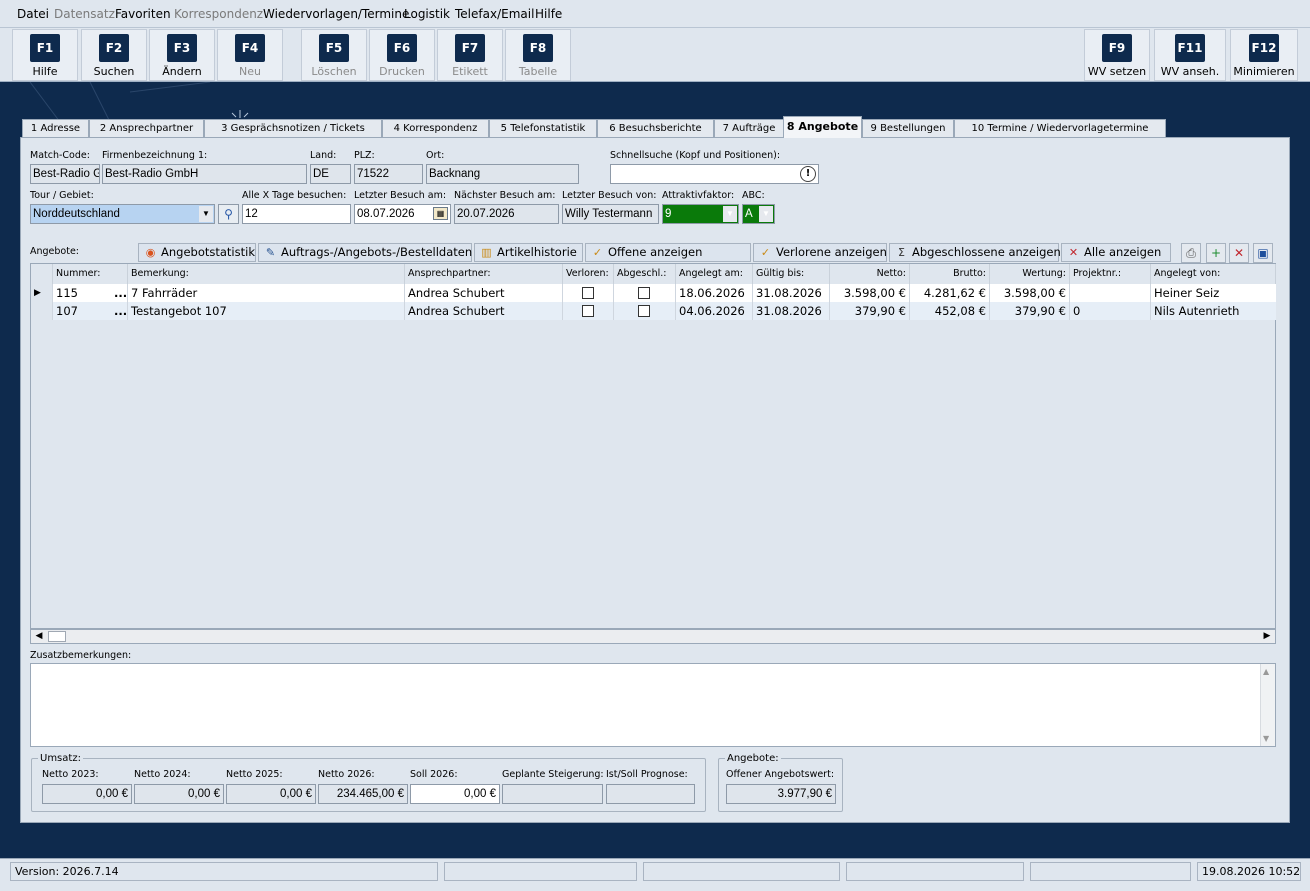  Describe the element at coordinates (114, 55) in the screenshot. I see `f2-suchen-button: F2 Suchen` at that location.